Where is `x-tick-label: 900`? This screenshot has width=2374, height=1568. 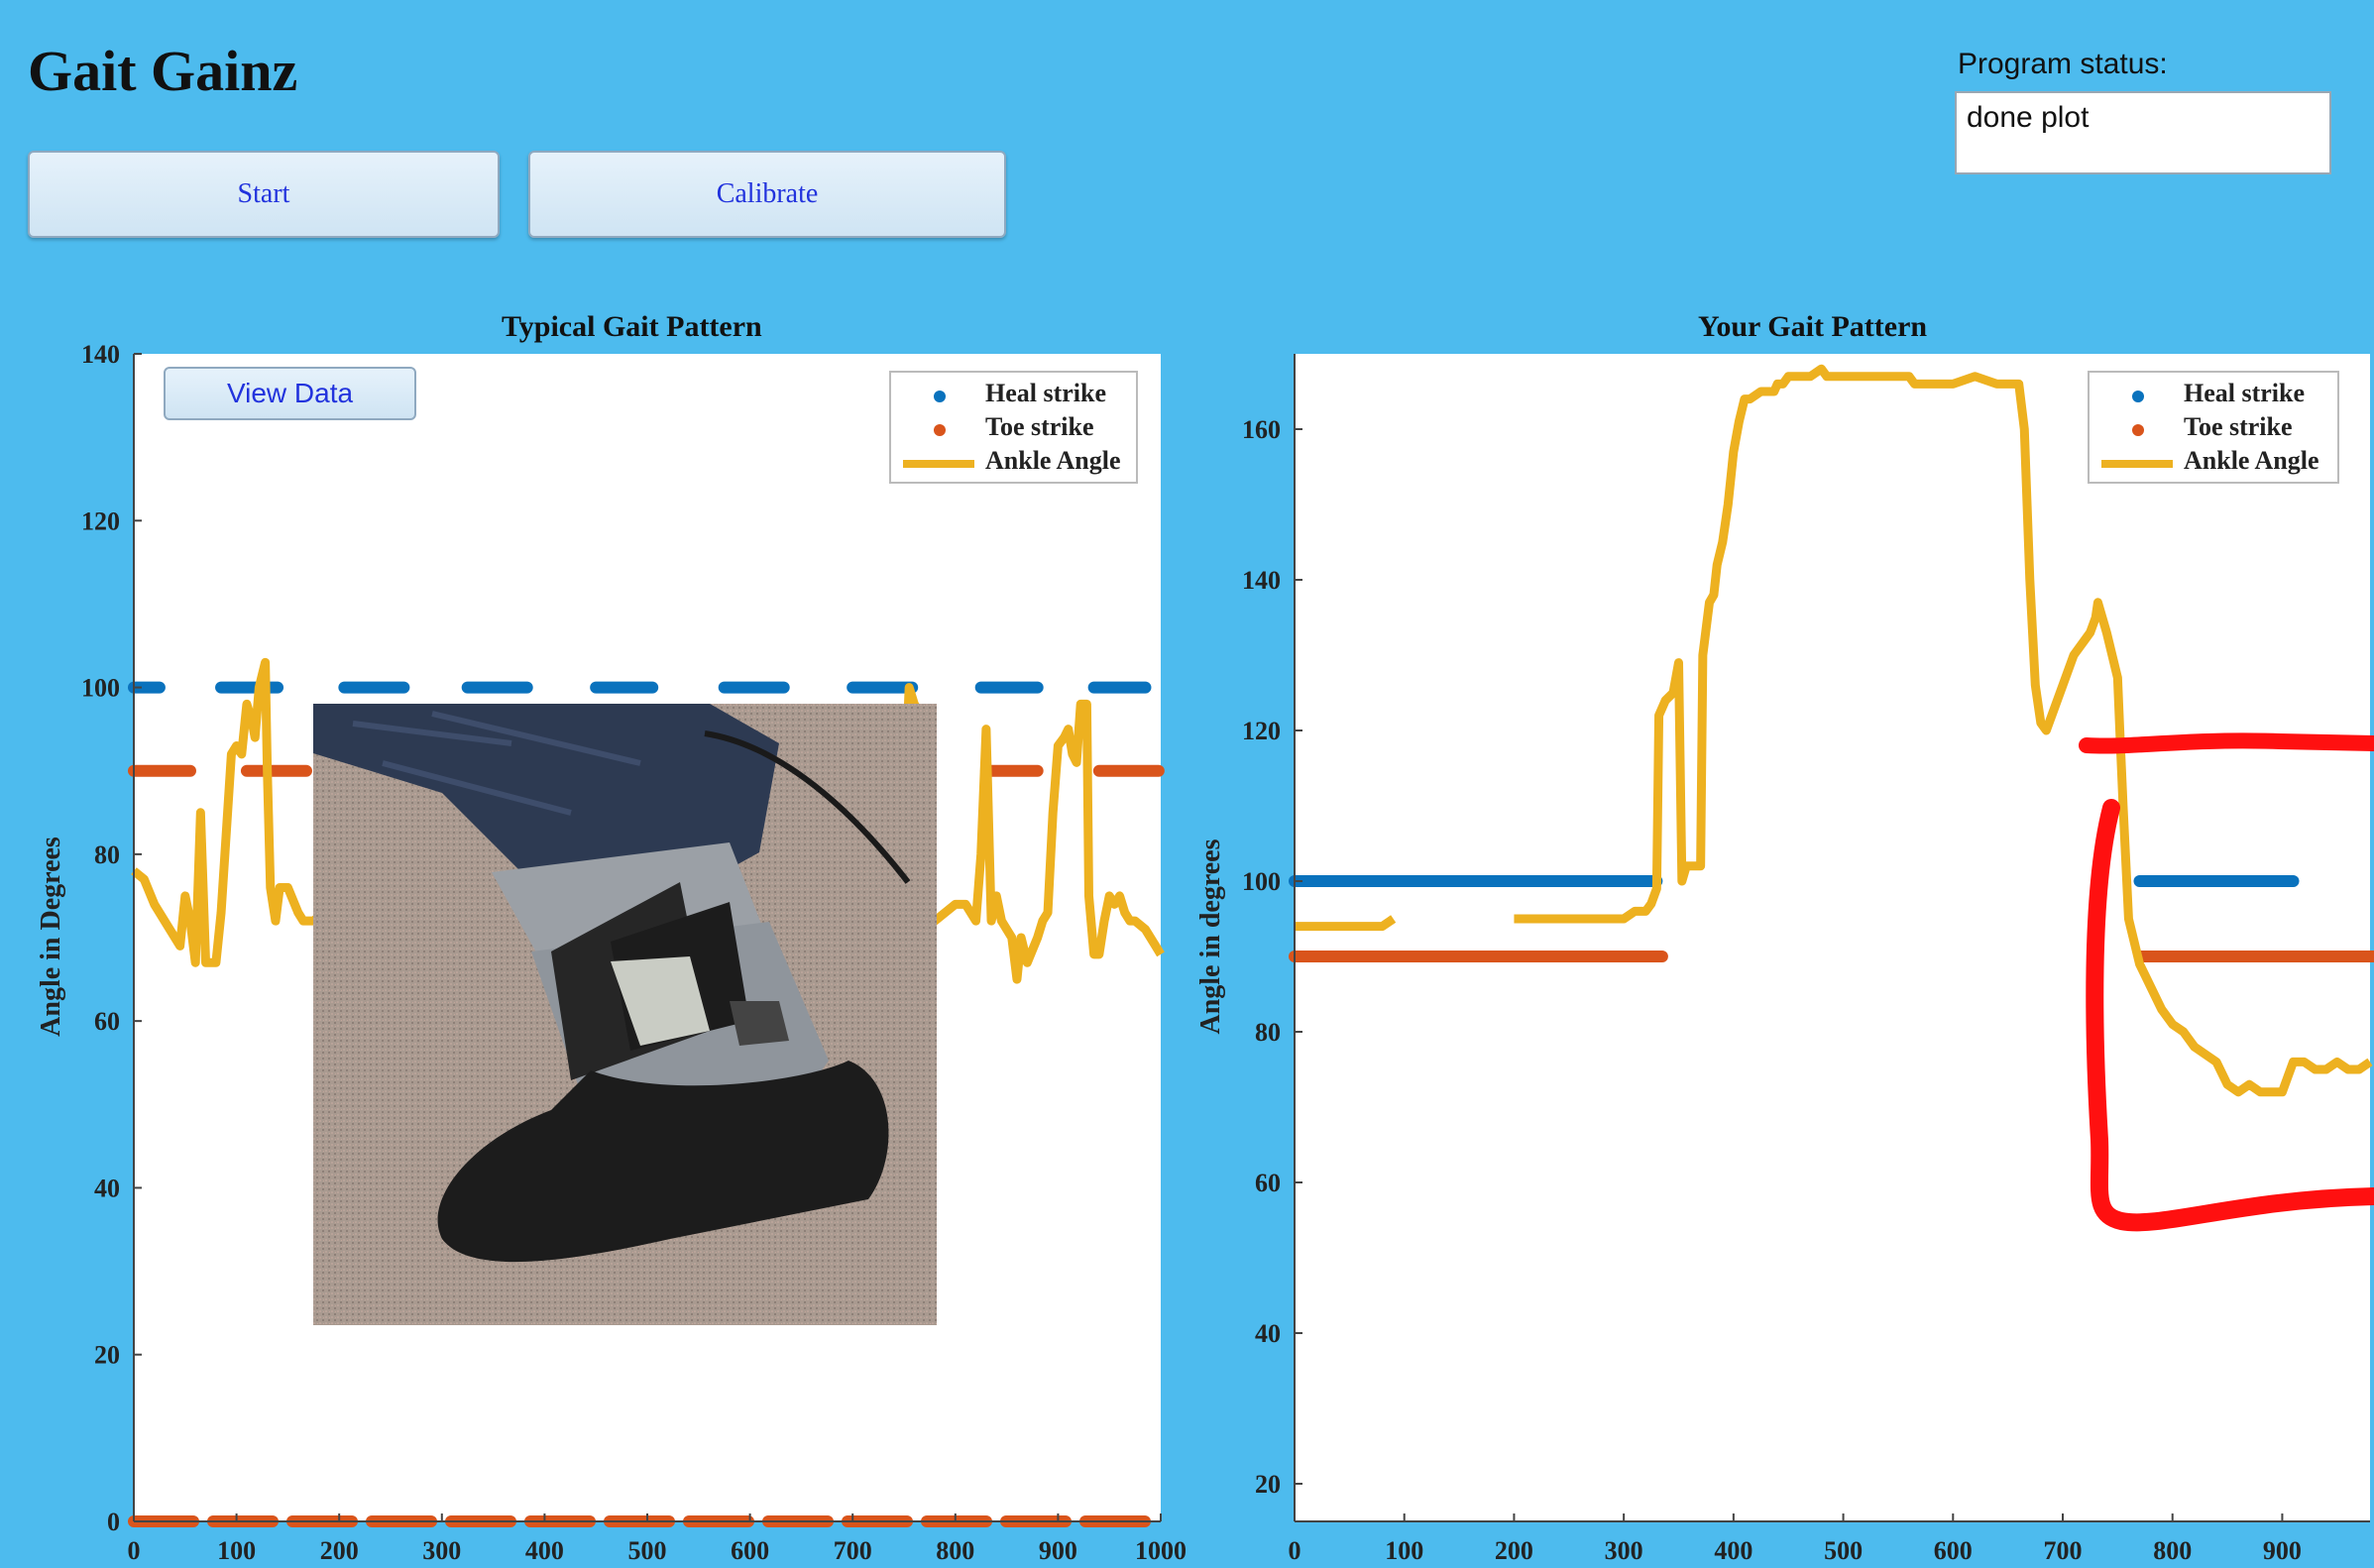 x-tick-label: 900 is located at coordinates (2282, 1550).